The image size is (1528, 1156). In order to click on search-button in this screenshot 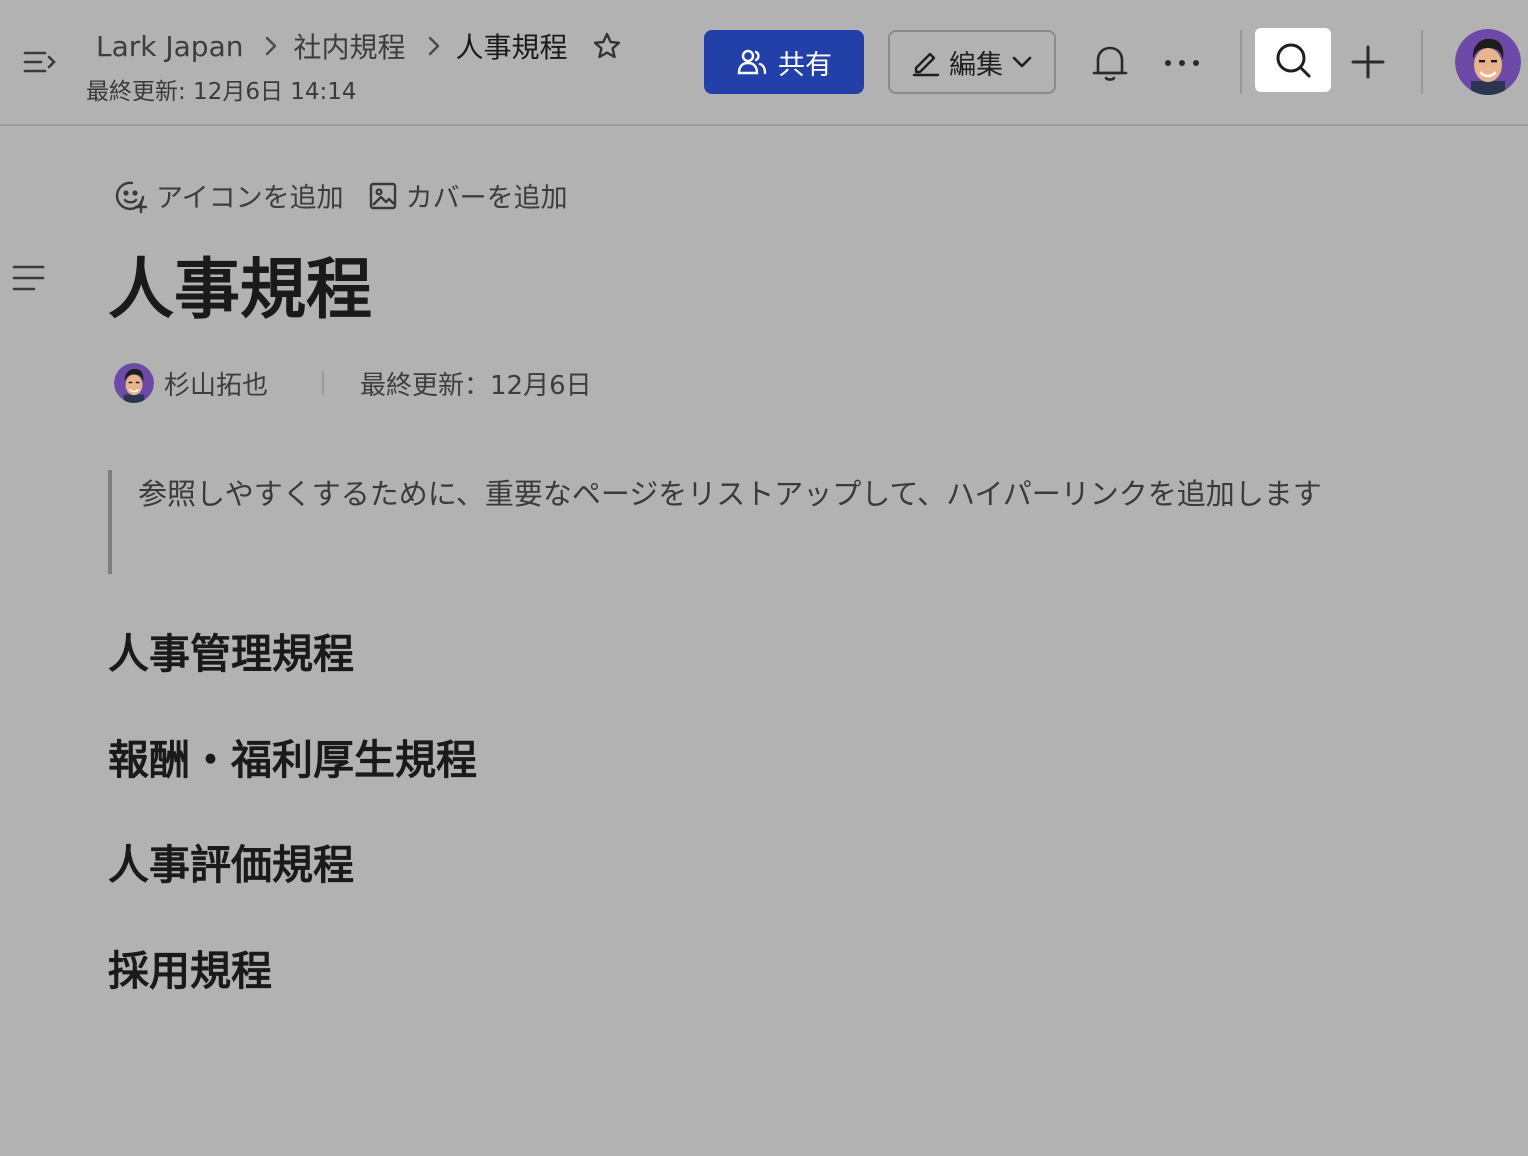, I will do `click(1293, 60)`.